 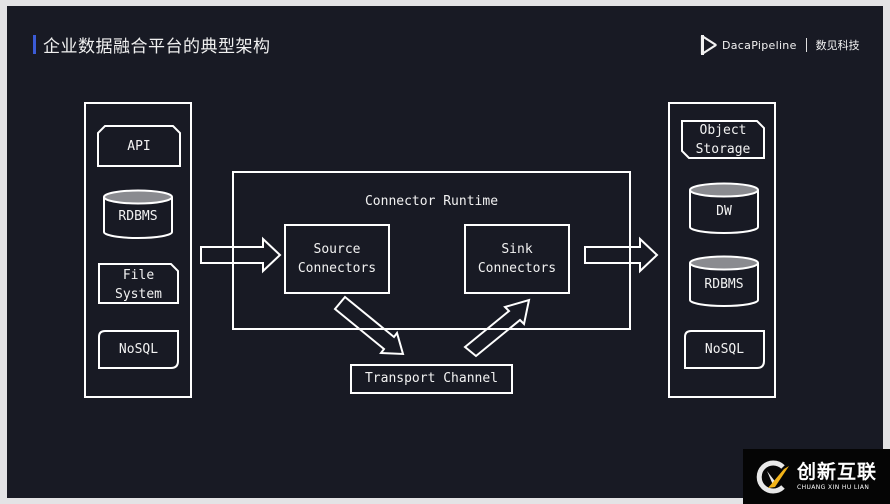 What do you see at coordinates (337, 259) in the screenshot?
I see `source-connectors-label: Source Connectors` at bounding box center [337, 259].